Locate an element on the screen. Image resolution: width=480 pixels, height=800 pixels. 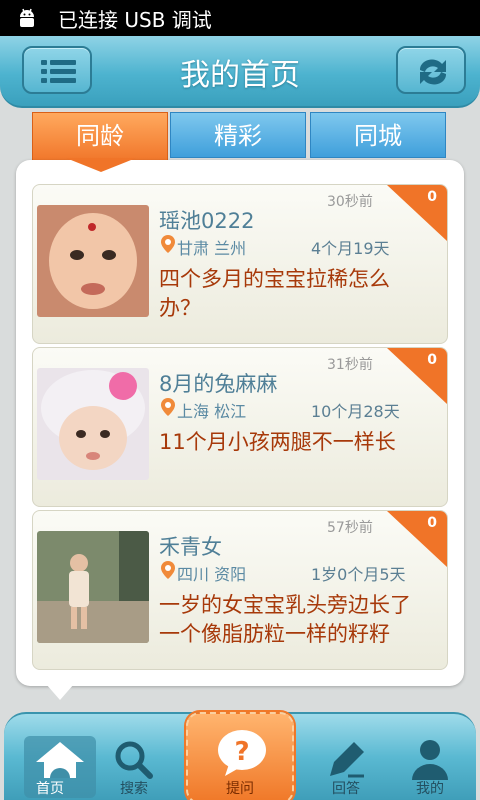
user-name: 禾青女 is located at coordinates (190, 546).